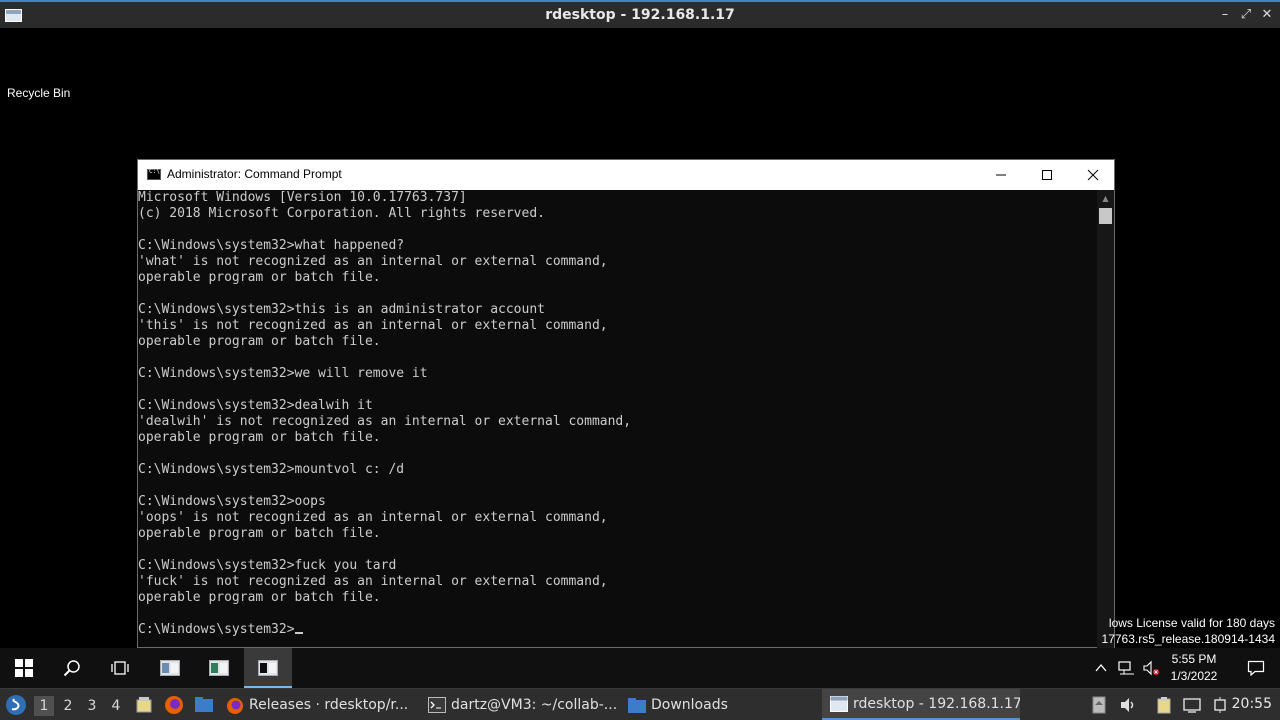 Image resolution: width=1280 pixels, height=720 pixels. I want to click on clock-date: 1/3/2022, so click(1194, 676).